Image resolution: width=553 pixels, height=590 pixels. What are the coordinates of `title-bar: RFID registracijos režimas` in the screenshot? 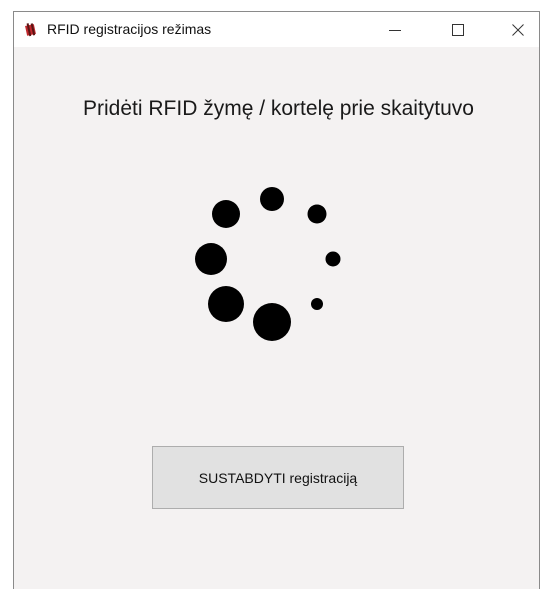 It's located at (276, 29).